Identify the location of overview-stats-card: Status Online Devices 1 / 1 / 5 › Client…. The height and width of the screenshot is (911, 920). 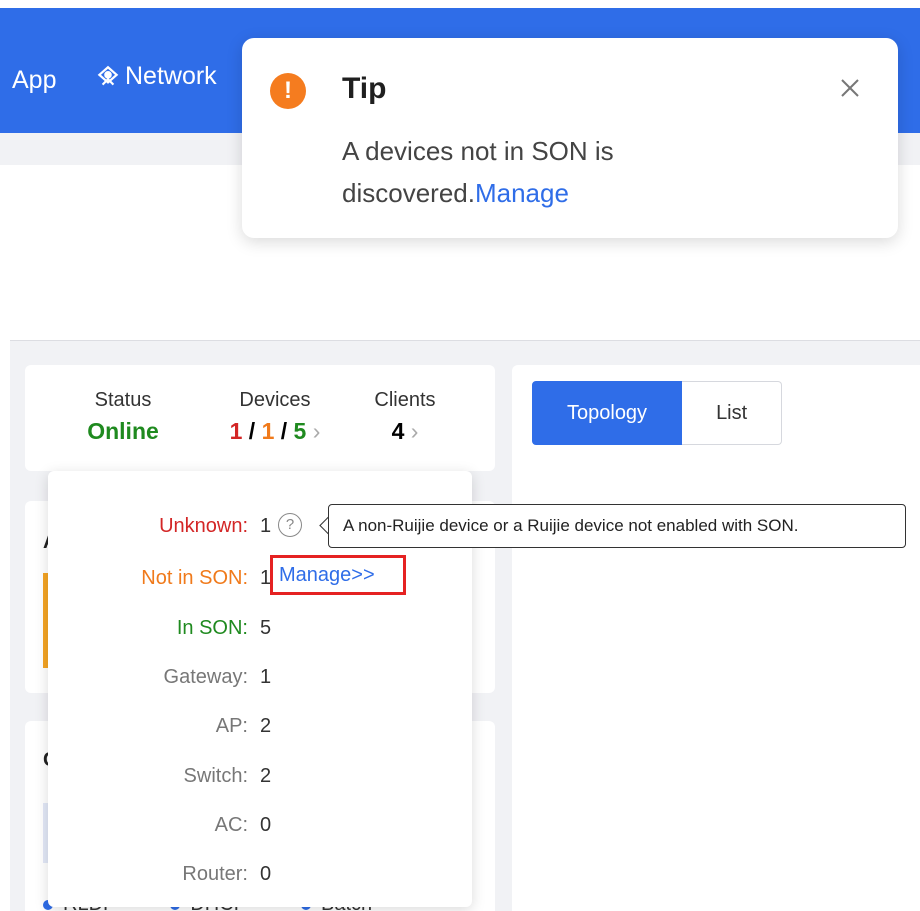
(260, 418).